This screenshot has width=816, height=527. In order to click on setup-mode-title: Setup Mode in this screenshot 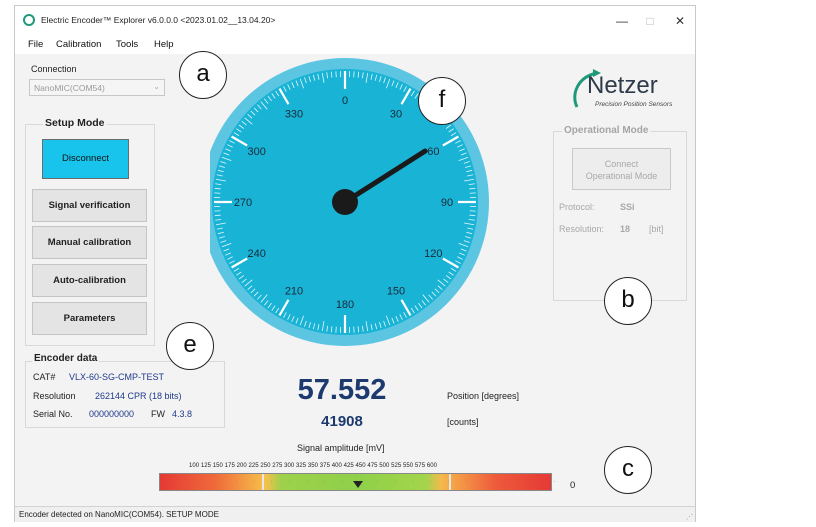, I will do `click(75, 123)`.